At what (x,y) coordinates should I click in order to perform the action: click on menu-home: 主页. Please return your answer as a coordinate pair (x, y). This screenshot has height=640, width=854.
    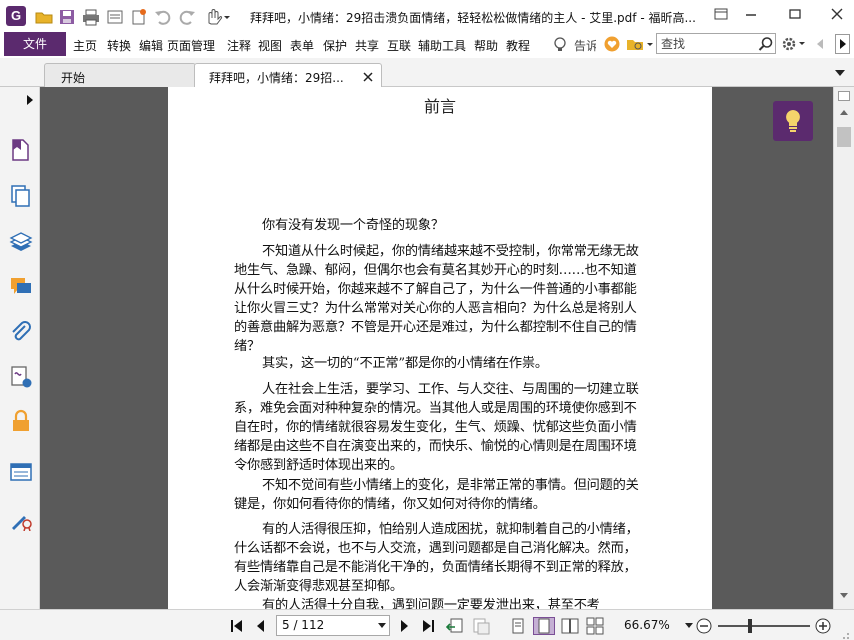
    Looking at the image, I should click on (85, 45).